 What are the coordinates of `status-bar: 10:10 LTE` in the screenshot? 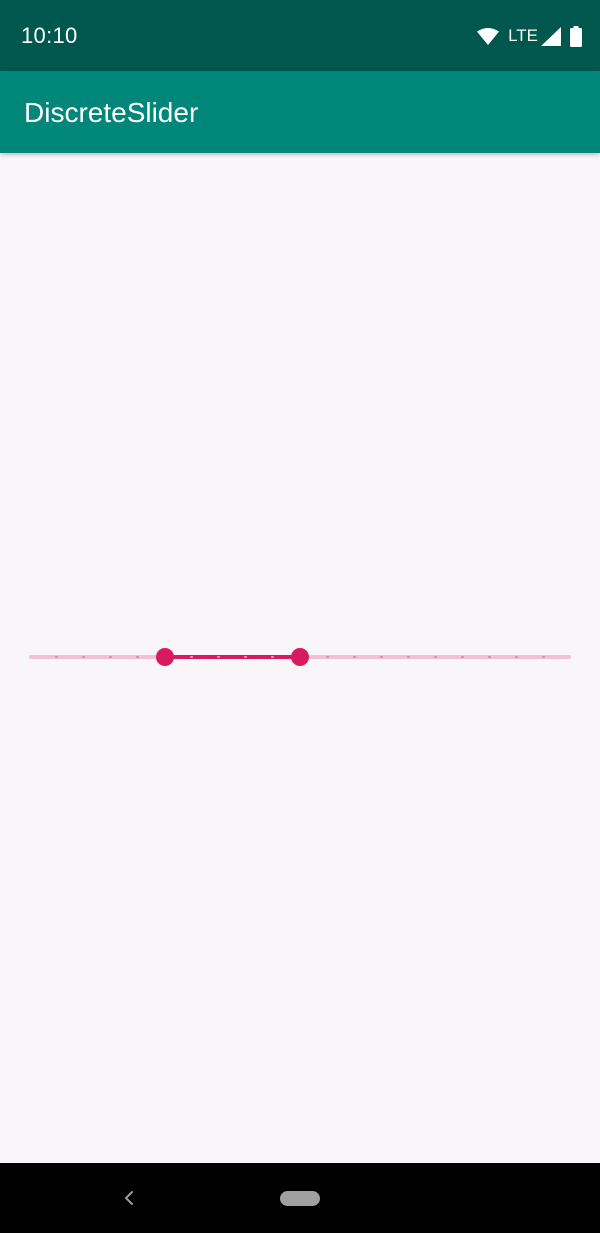 It's located at (300, 35).